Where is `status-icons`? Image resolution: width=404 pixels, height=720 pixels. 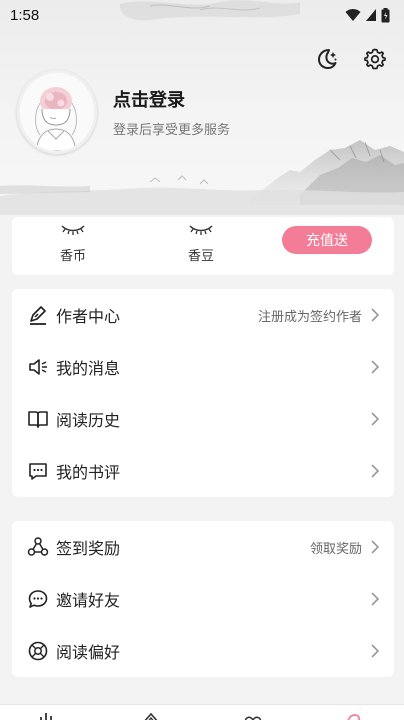 status-icons is located at coordinates (367, 15).